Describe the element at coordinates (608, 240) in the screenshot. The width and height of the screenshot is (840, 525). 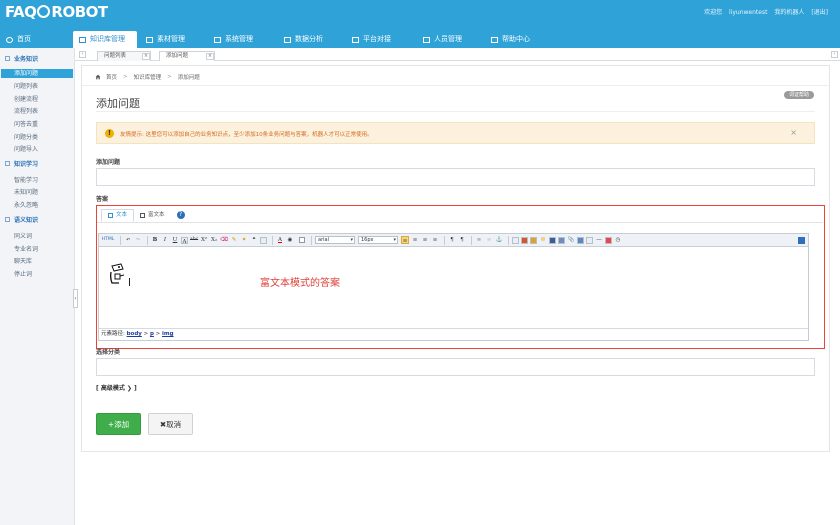
I see `date-icon` at that location.